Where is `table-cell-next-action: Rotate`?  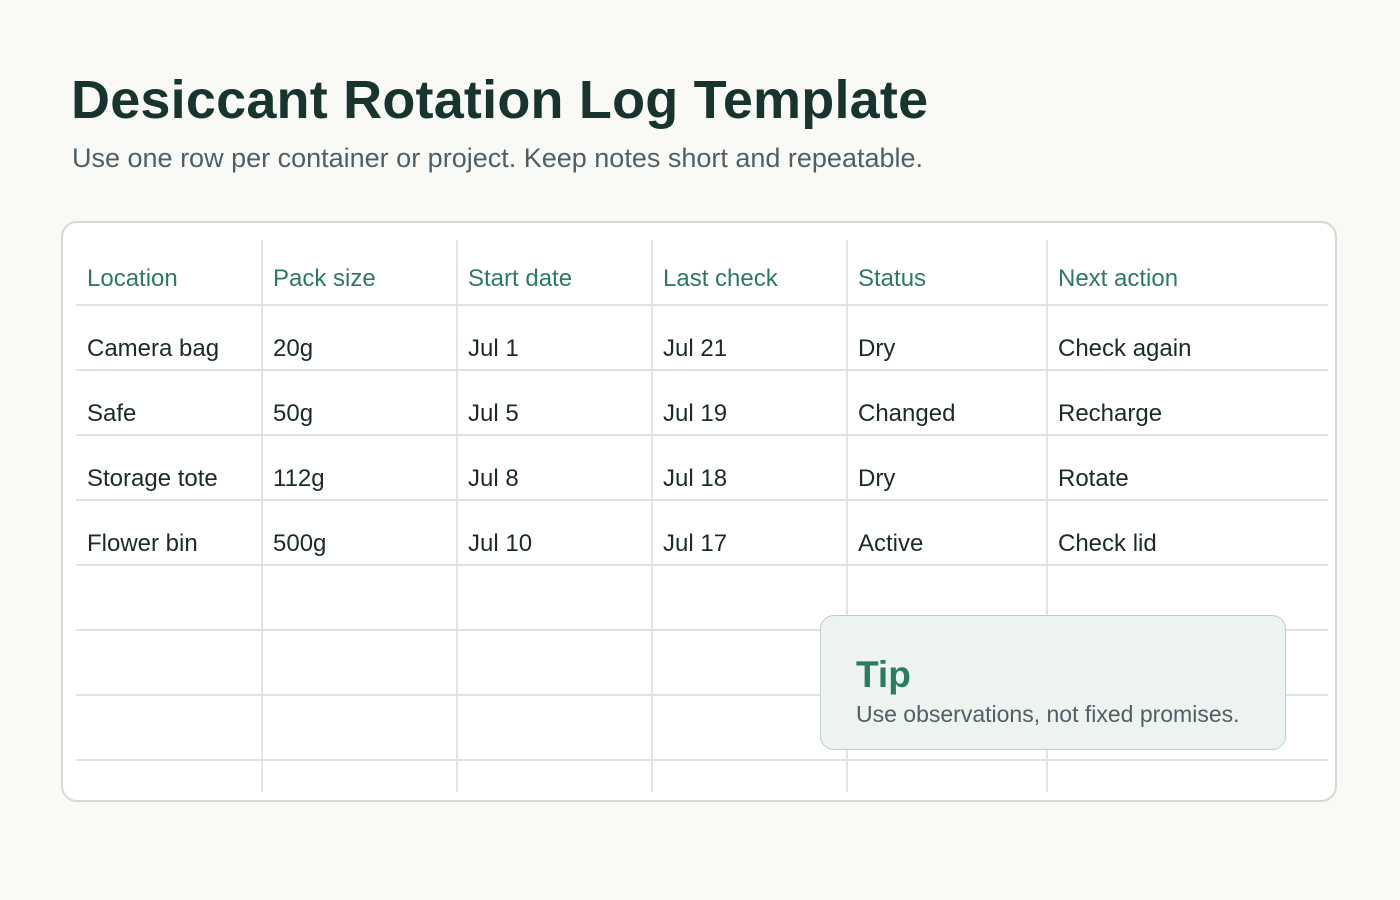 table-cell-next-action: Rotate is located at coordinates (1093, 479).